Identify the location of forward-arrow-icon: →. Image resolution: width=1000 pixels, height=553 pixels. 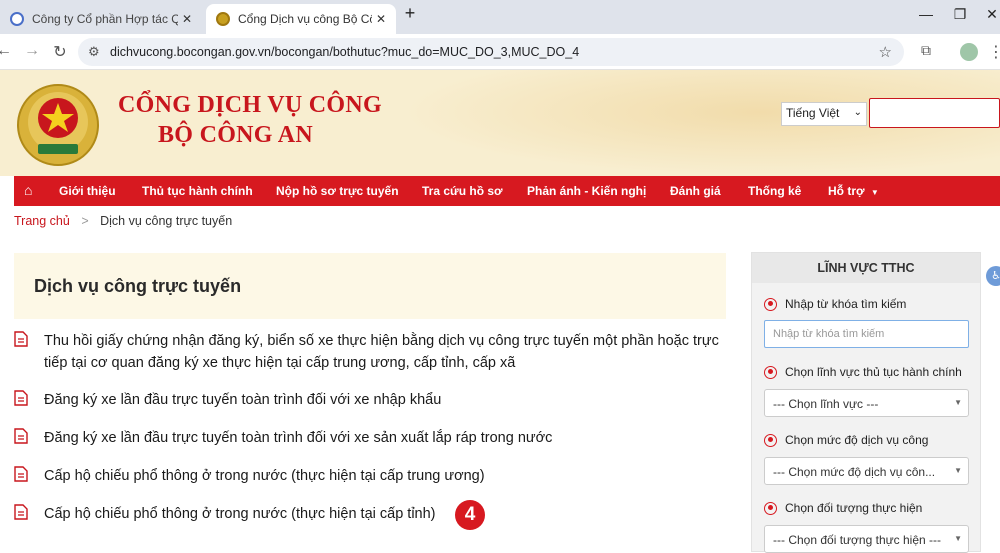
(32, 51).